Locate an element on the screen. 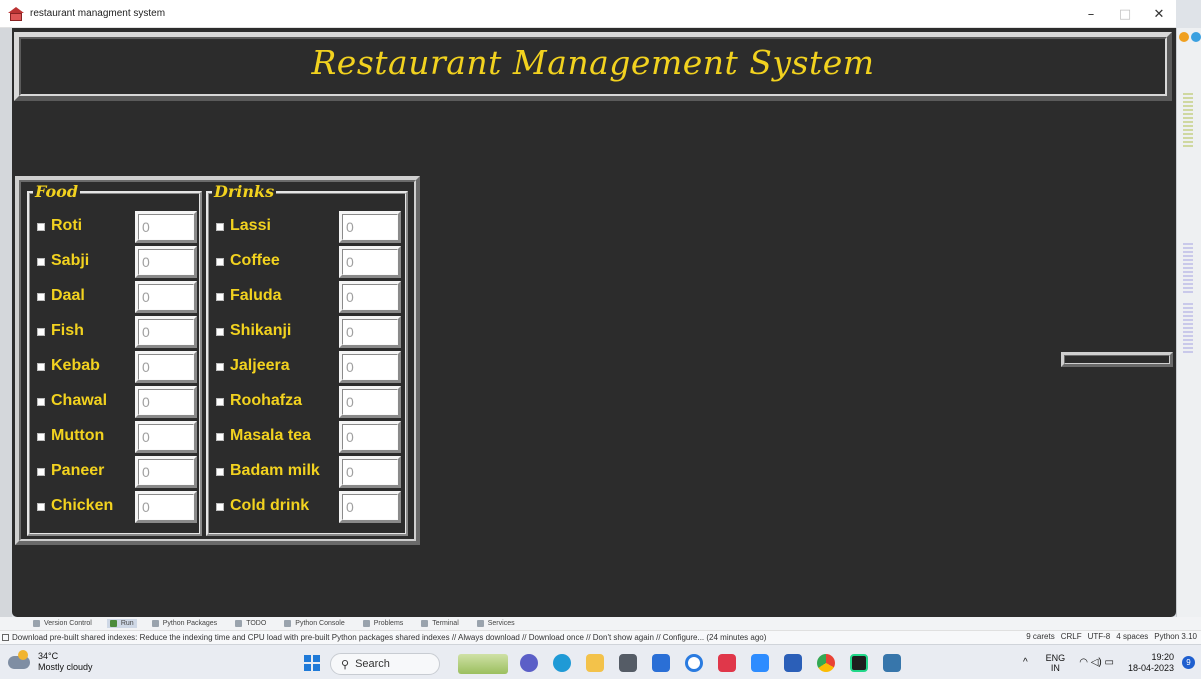 The image size is (1201, 679). store-icon is located at coordinates (628, 663).